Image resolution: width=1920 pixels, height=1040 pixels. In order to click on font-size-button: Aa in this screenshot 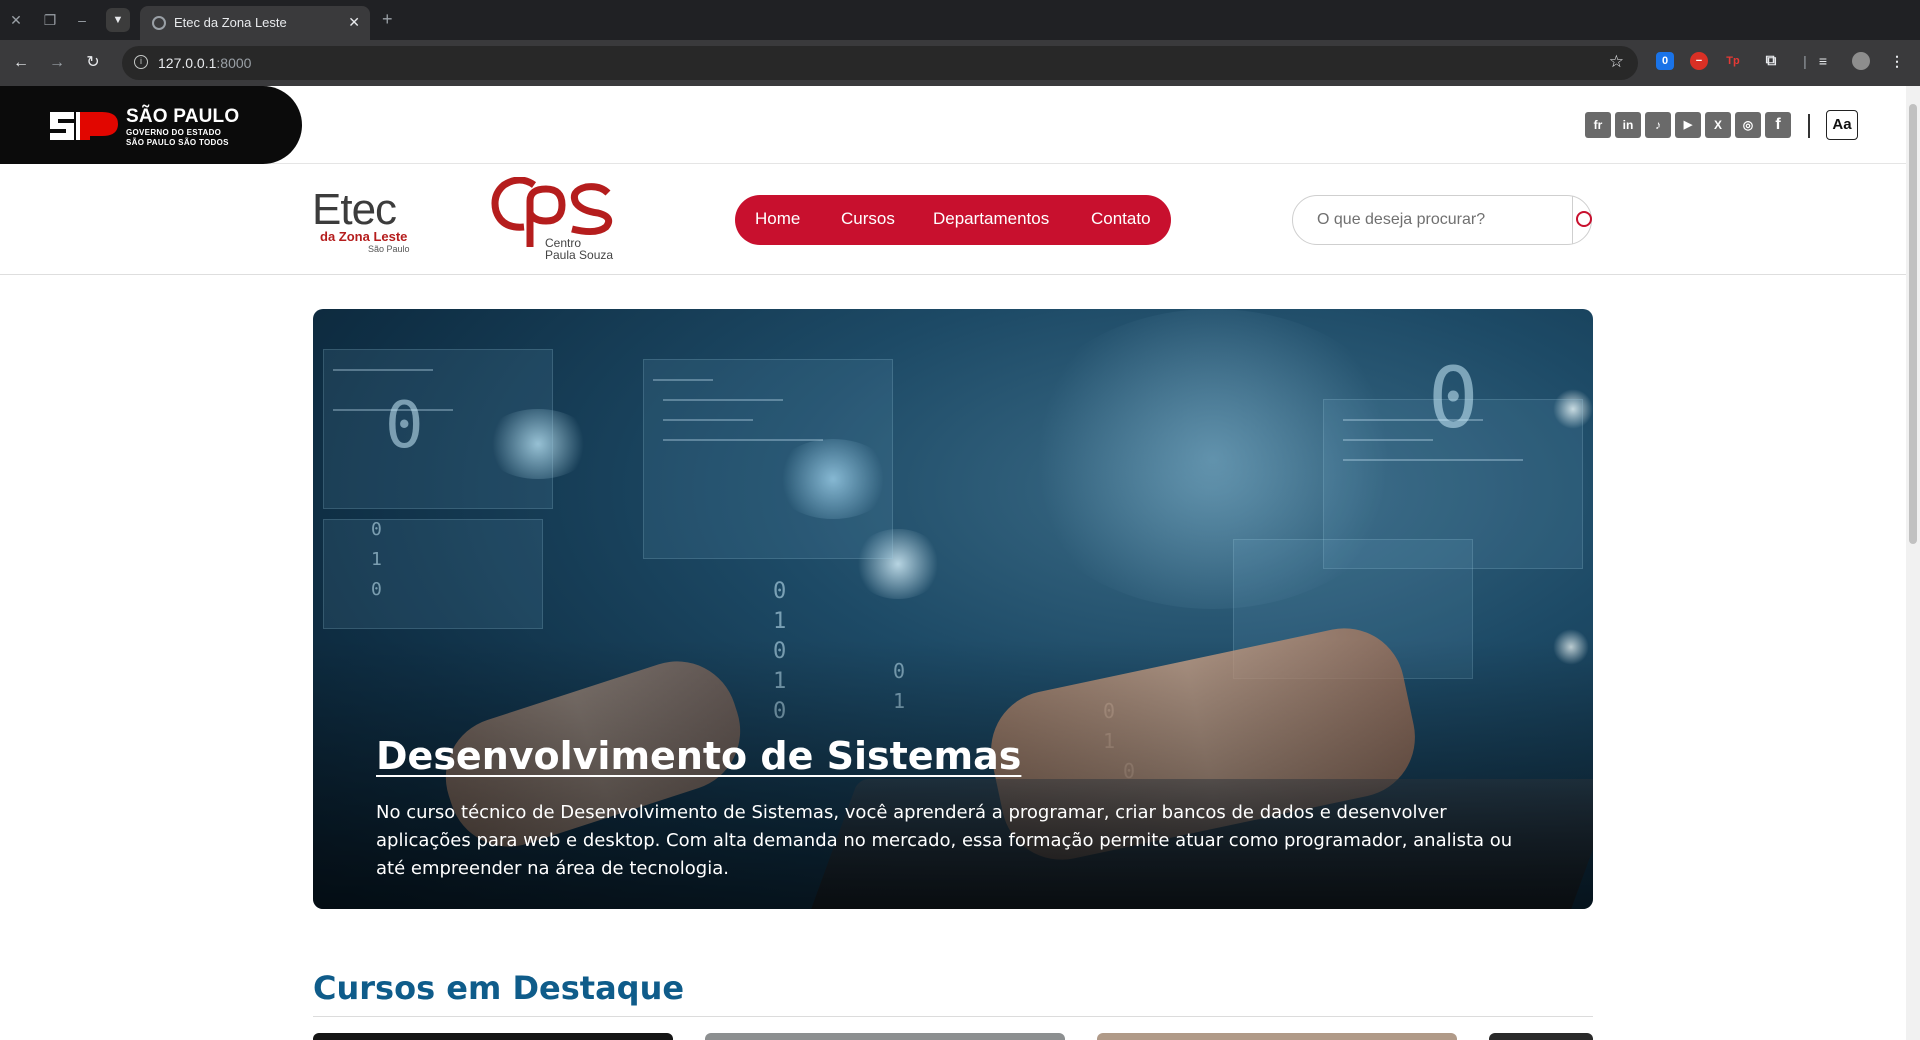, I will do `click(1842, 125)`.